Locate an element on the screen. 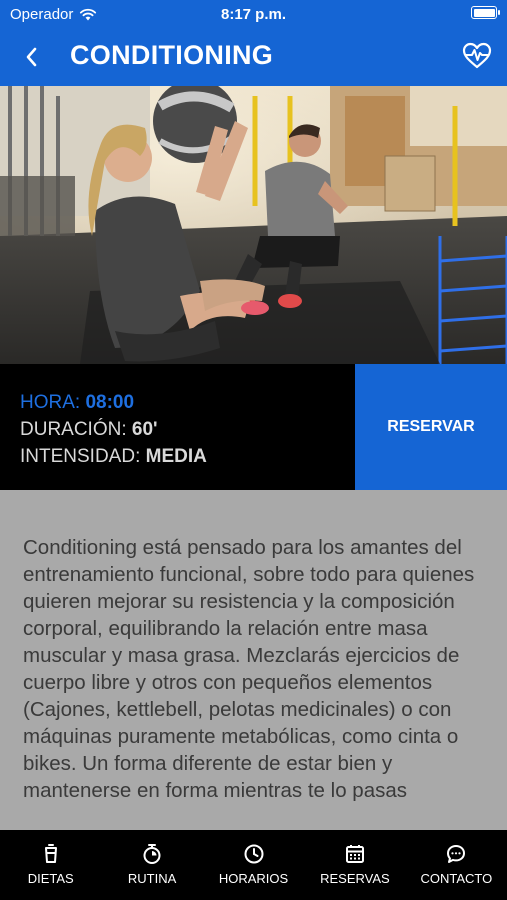 The height and width of the screenshot is (900, 507). cup-icon is located at coordinates (50, 853).